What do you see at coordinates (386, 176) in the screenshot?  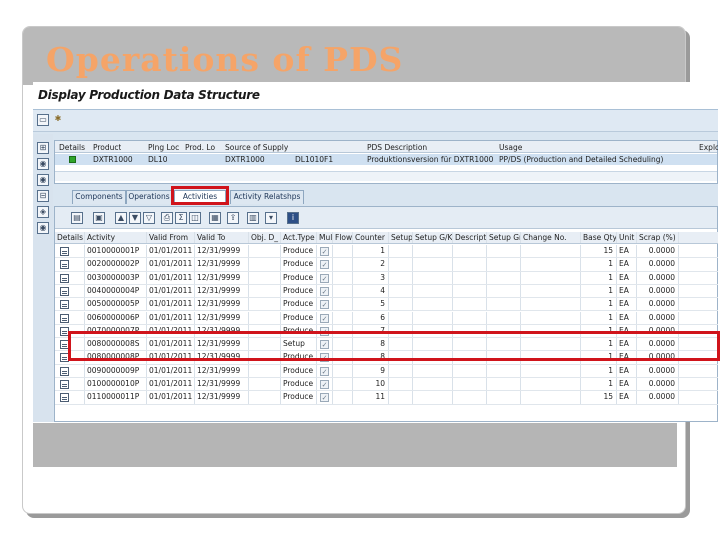 I see `header-scrollbar` at bounding box center [386, 176].